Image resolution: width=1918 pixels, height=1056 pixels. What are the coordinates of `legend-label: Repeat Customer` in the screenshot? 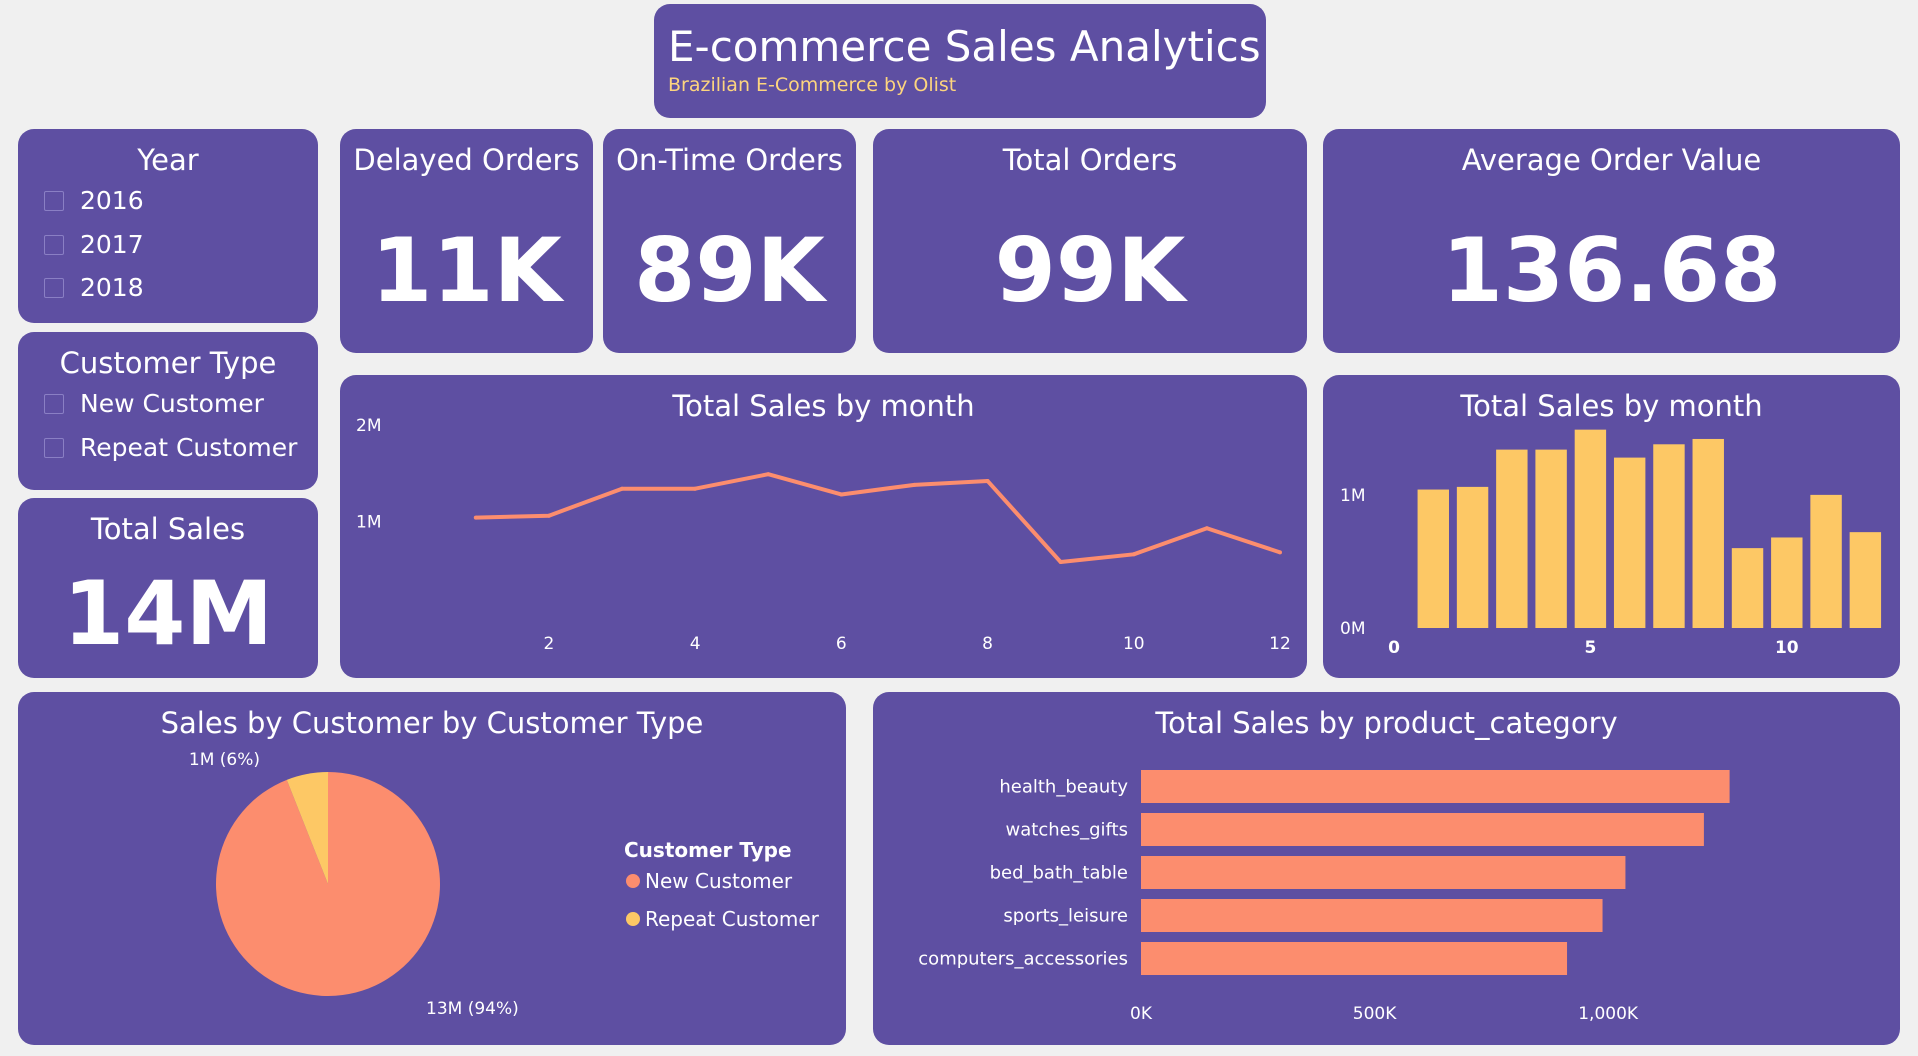 It's located at (732, 919).